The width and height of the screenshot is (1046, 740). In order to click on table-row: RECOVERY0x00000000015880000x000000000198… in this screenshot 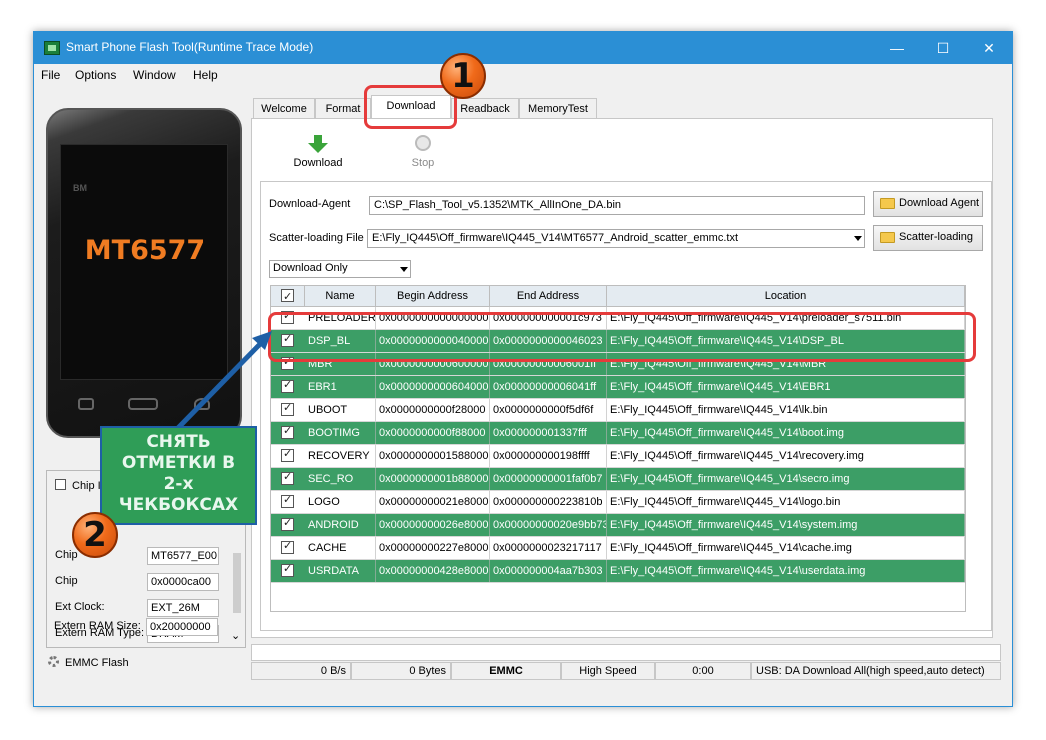, I will do `click(618, 456)`.